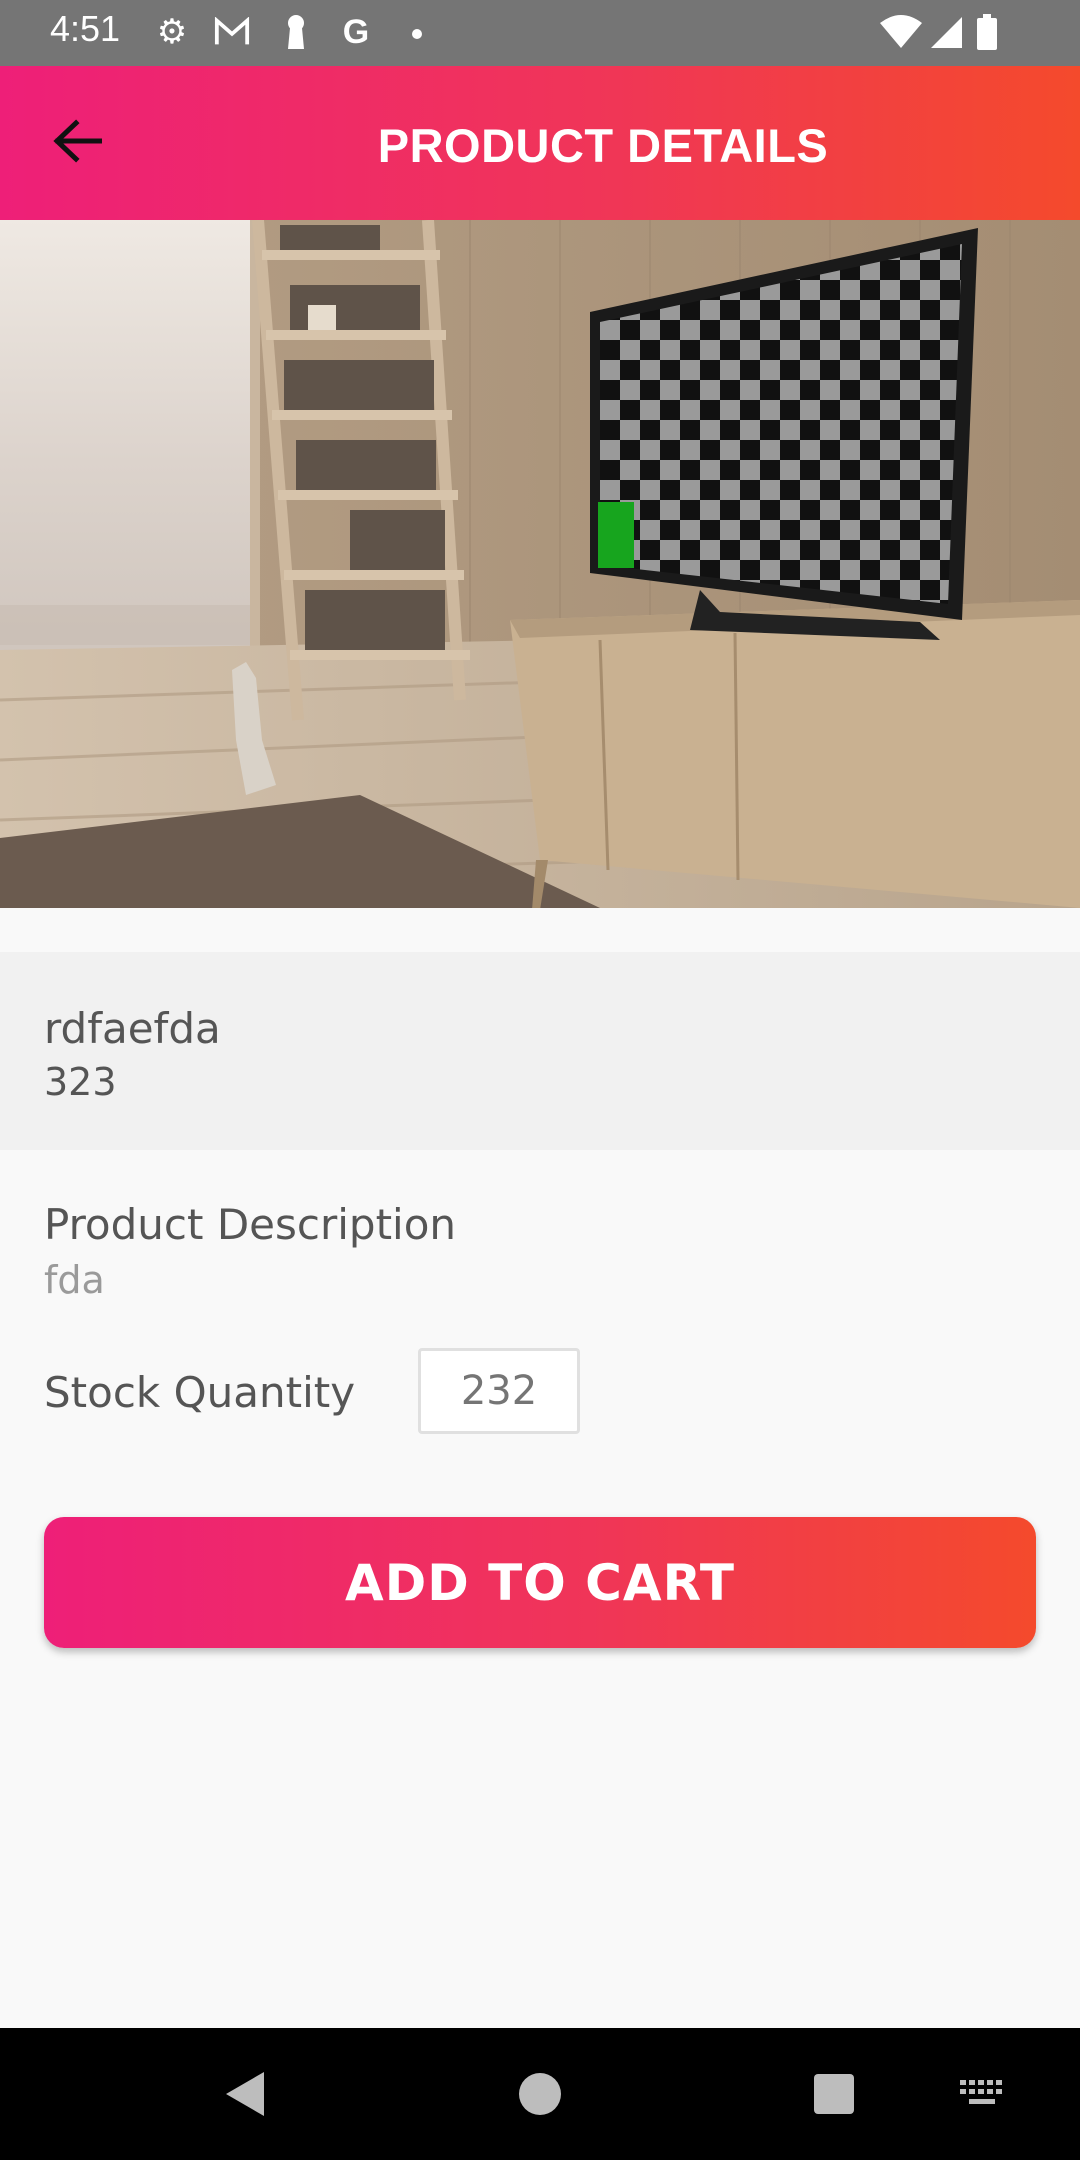 This screenshot has width=1080, height=2160. Describe the element at coordinates (603, 145) in the screenshot. I see `page-title: PRODUCT DETAILS` at that location.